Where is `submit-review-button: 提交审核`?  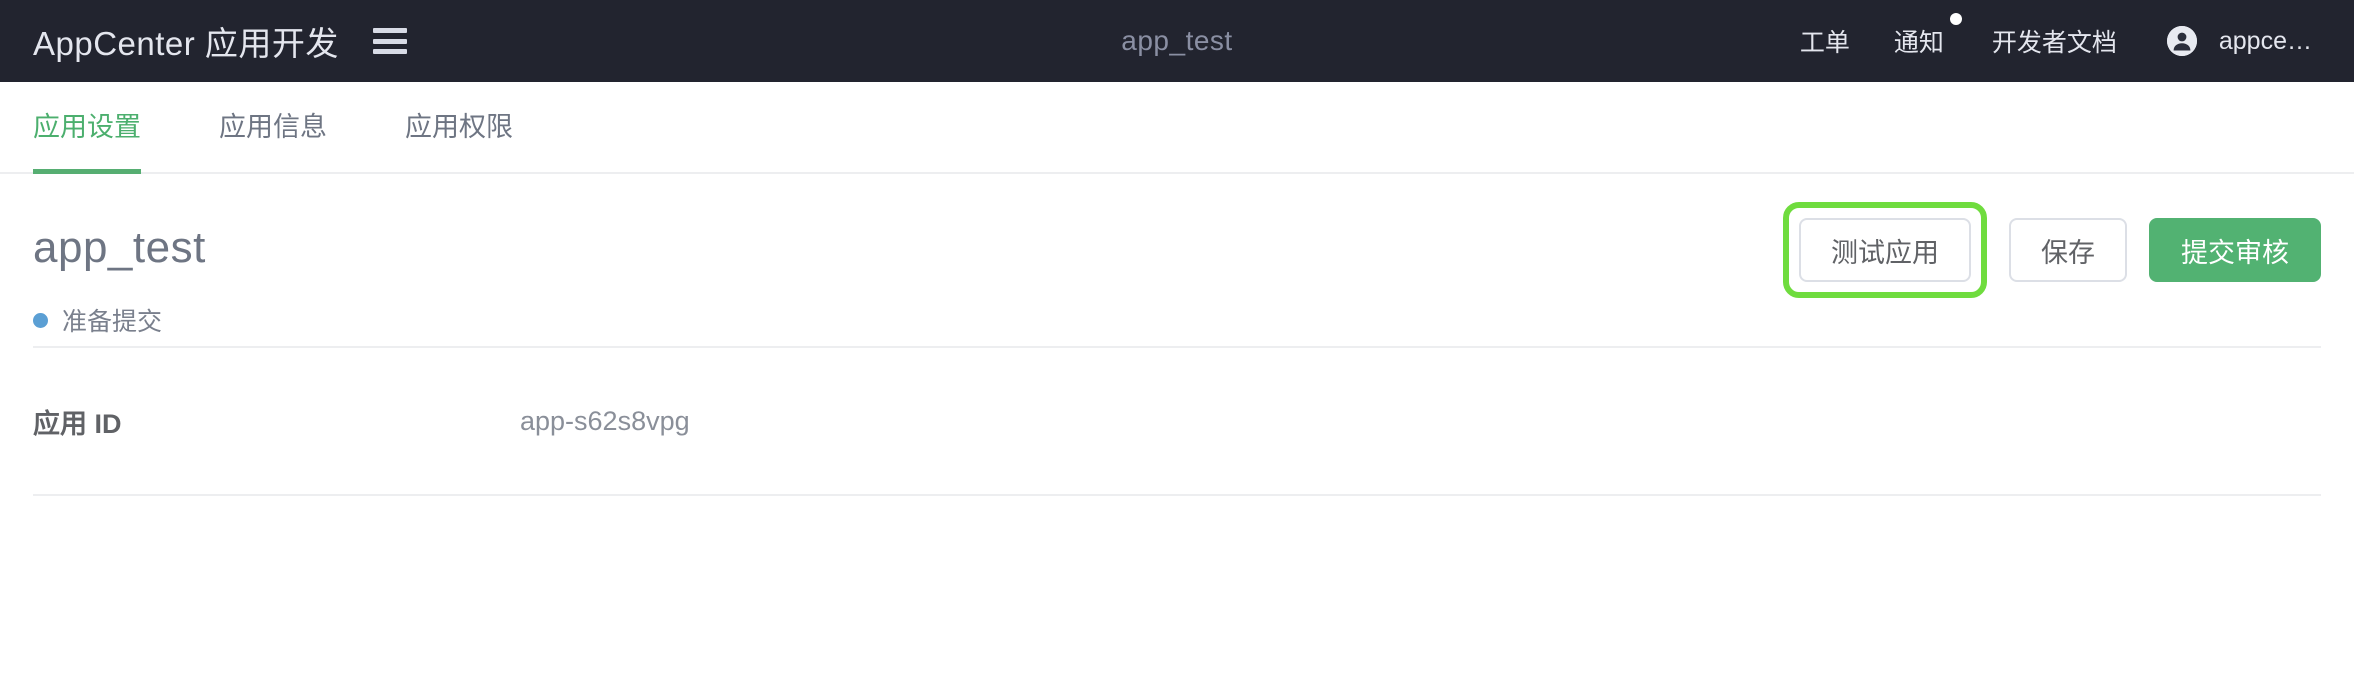 submit-review-button: 提交审核 is located at coordinates (2235, 250).